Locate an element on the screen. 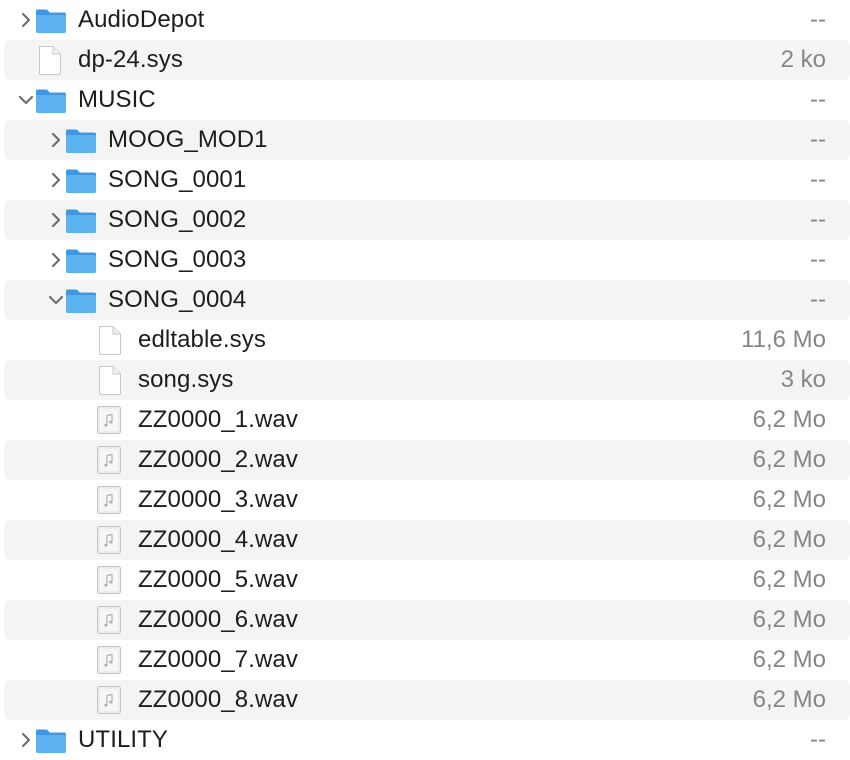 The width and height of the screenshot is (850, 760). item-name: SONG_0002 is located at coordinates (177, 219).